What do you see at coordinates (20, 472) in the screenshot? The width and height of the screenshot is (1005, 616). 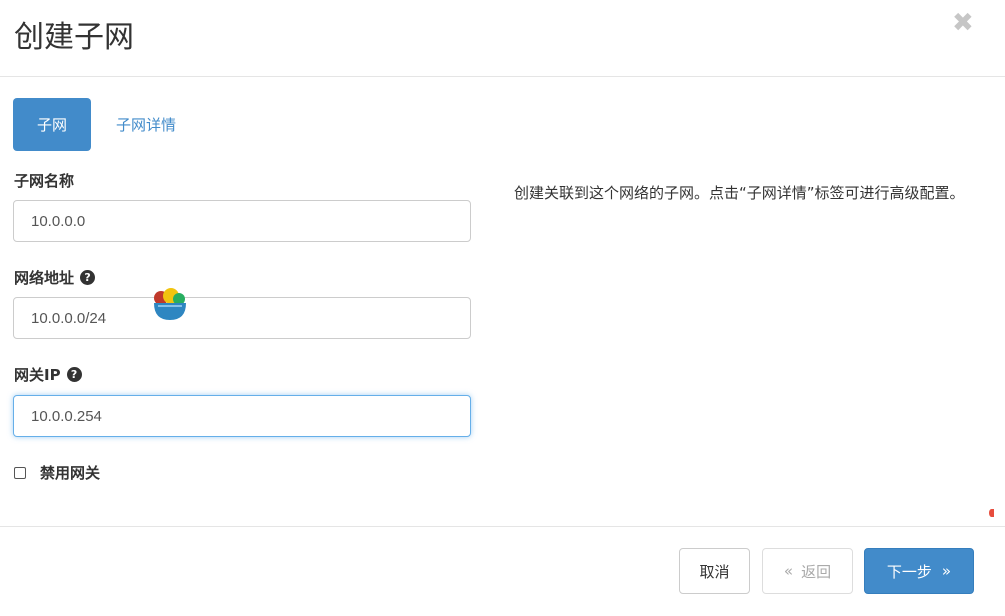 I see `disable-gateway-checkbox` at bounding box center [20, 472].